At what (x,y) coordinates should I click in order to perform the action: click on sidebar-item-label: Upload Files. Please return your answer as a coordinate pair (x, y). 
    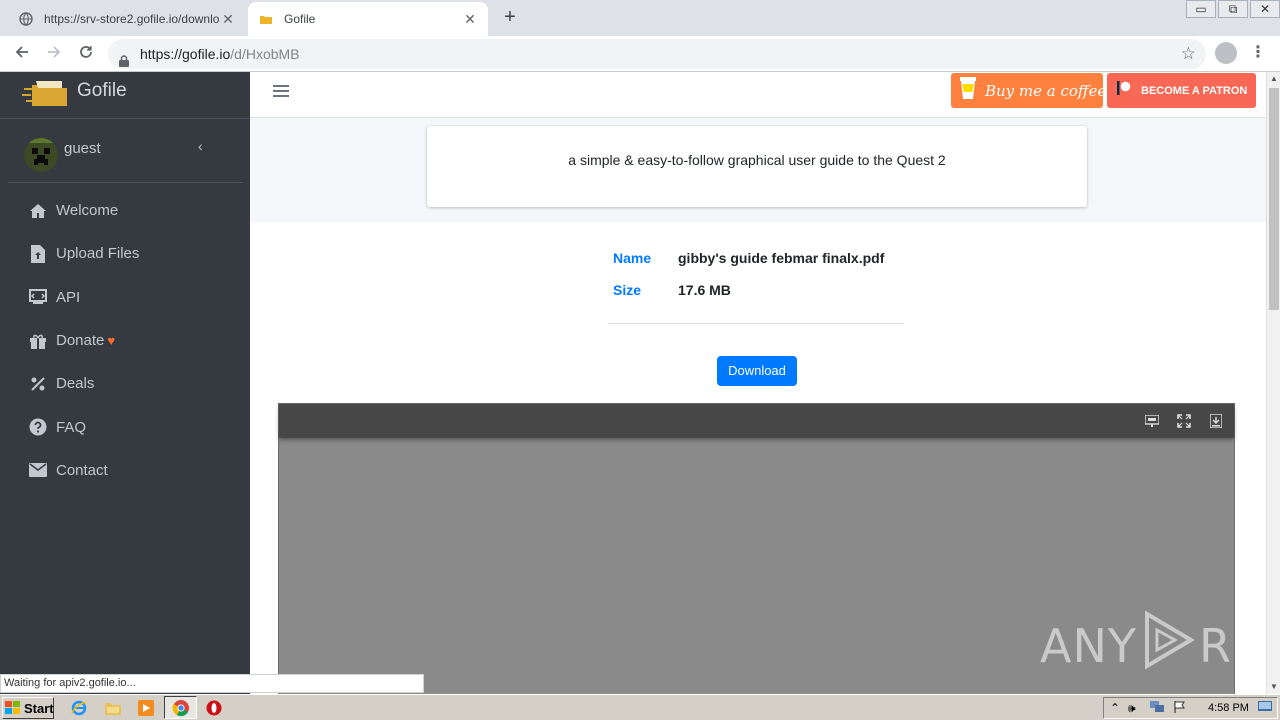
    Looking at the image, I should click on (98, 254).